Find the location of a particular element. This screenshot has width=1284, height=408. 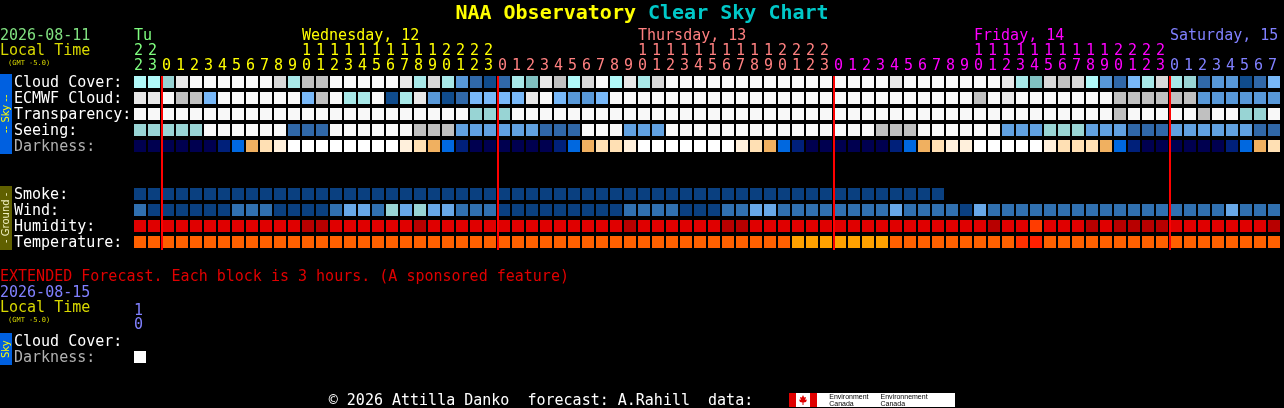

day-label: Friday, 14 is located at coordinates (1019, 35).